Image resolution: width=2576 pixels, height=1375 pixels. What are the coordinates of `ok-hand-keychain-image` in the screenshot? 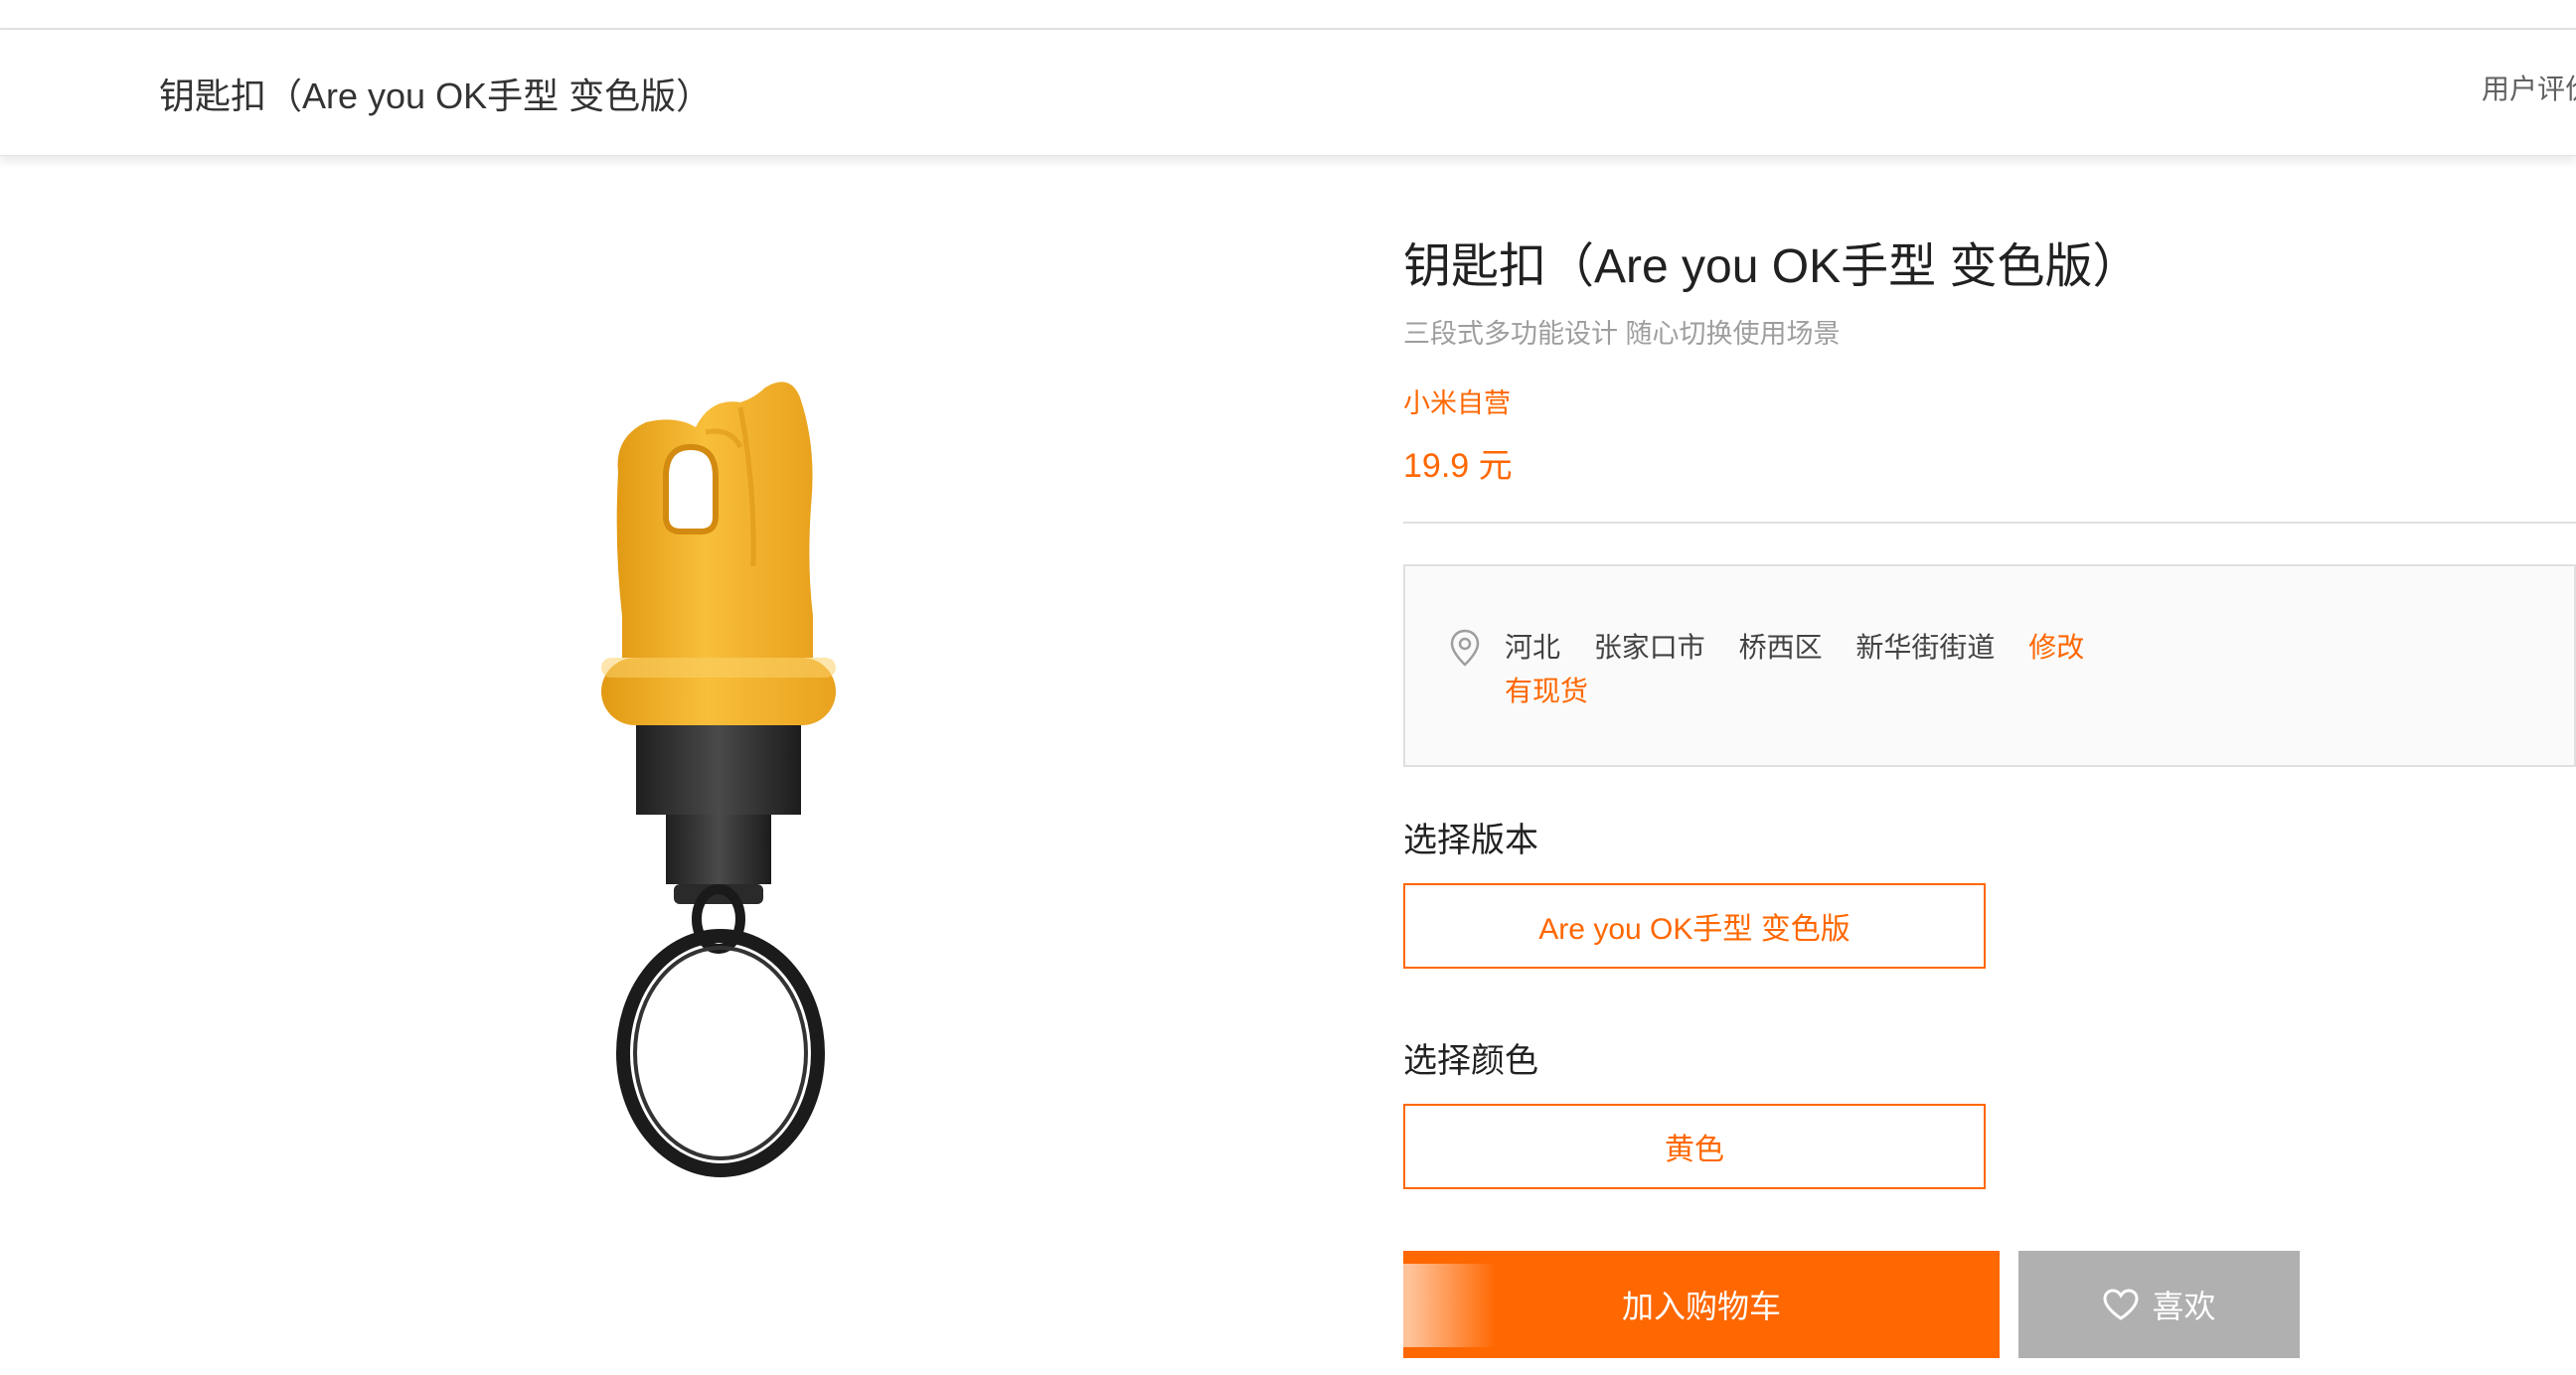 It's located at (718, 779).